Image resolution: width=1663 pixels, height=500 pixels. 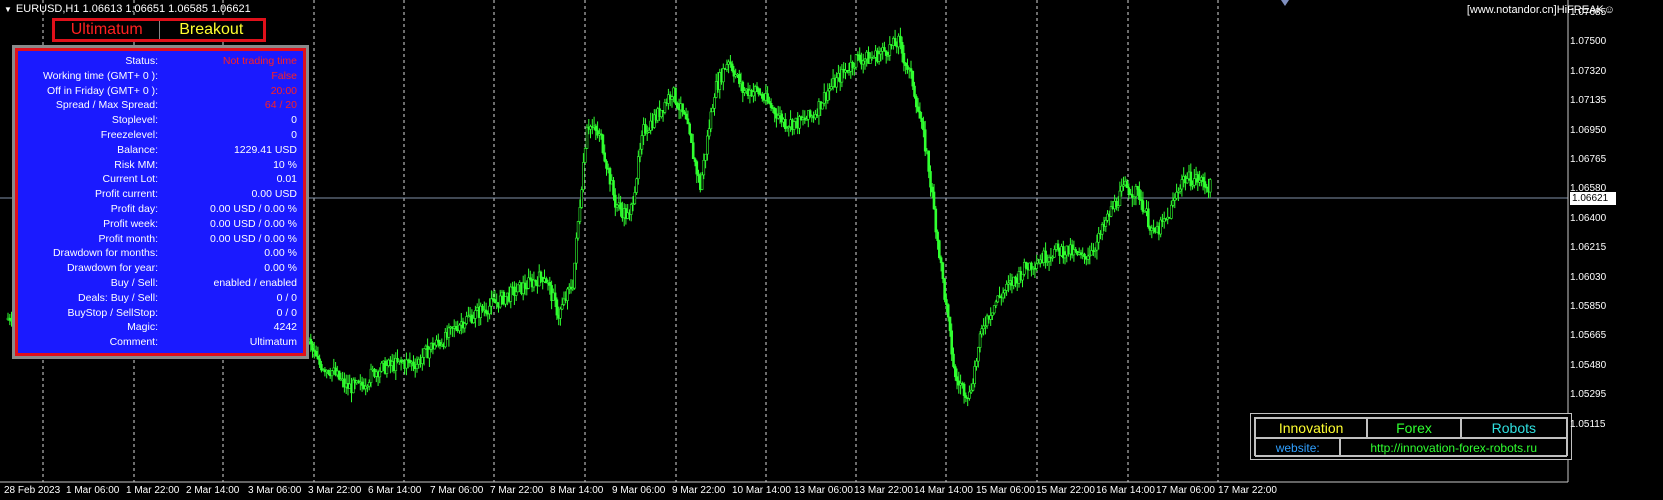 I want to click on status-value: 4242, so click(x=285, y=327).